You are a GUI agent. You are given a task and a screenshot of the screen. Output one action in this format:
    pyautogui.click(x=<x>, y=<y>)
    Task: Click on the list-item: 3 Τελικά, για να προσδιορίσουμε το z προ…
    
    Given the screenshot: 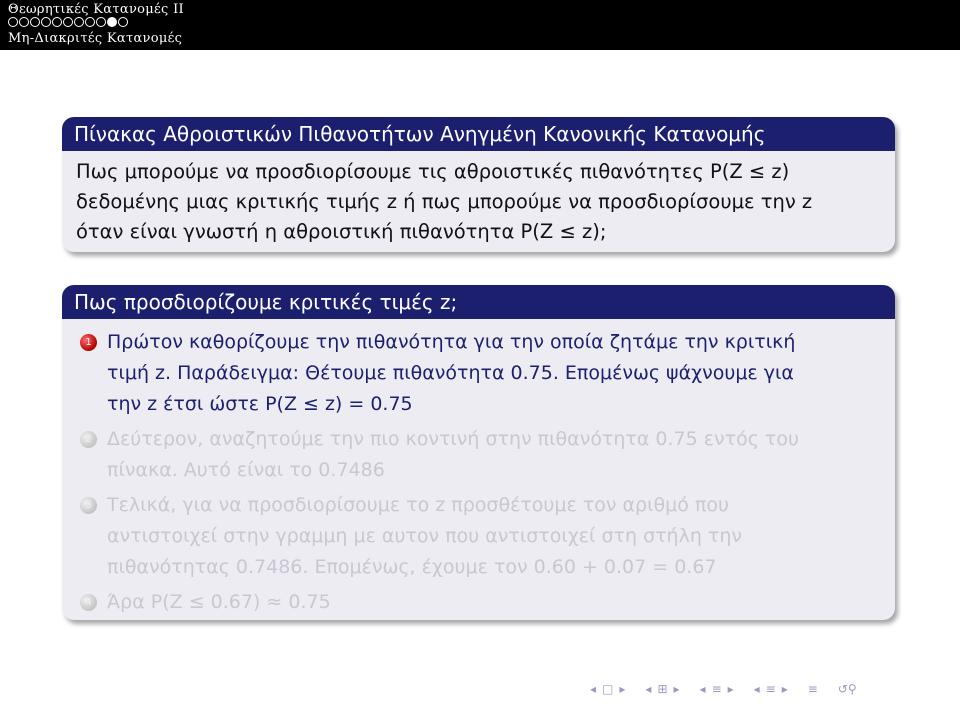 What is the action you would take?
    pyautogui.click(x=478, y=536)
    